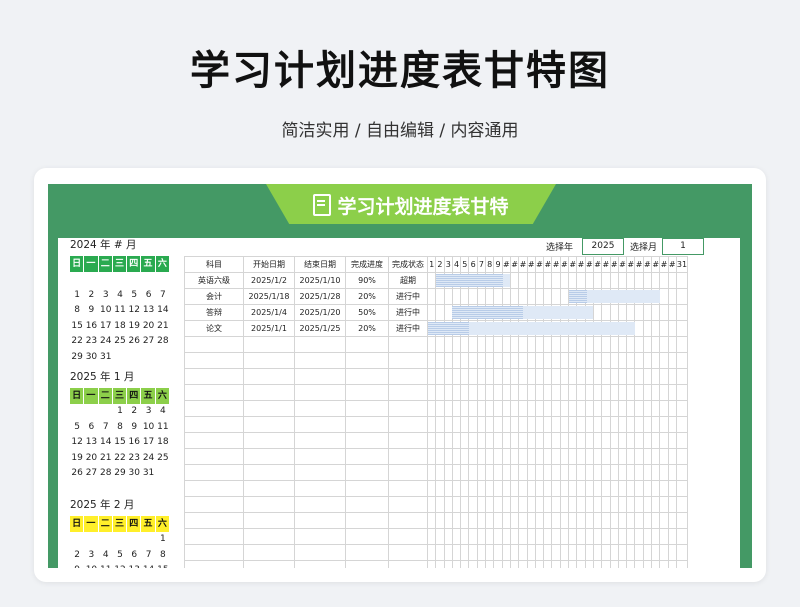  I want to click on select-month-input: 1, so click(683, 246).